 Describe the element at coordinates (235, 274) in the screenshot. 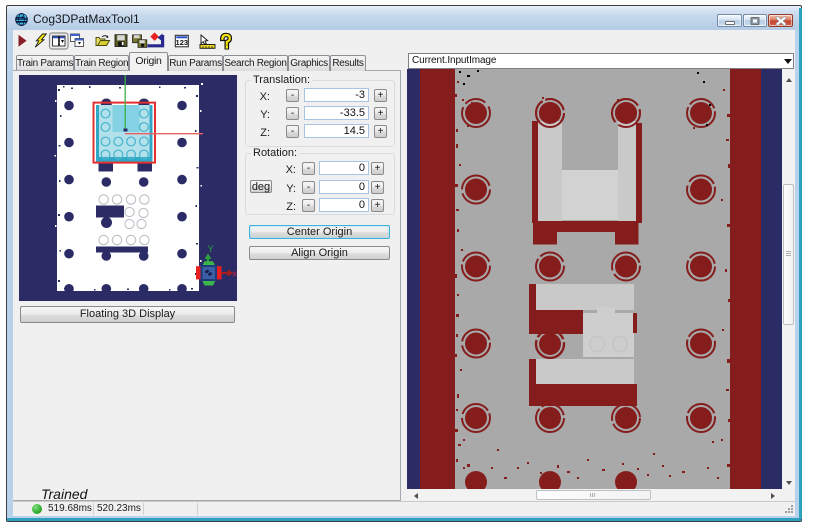

I see `svg-text: x` at that location.